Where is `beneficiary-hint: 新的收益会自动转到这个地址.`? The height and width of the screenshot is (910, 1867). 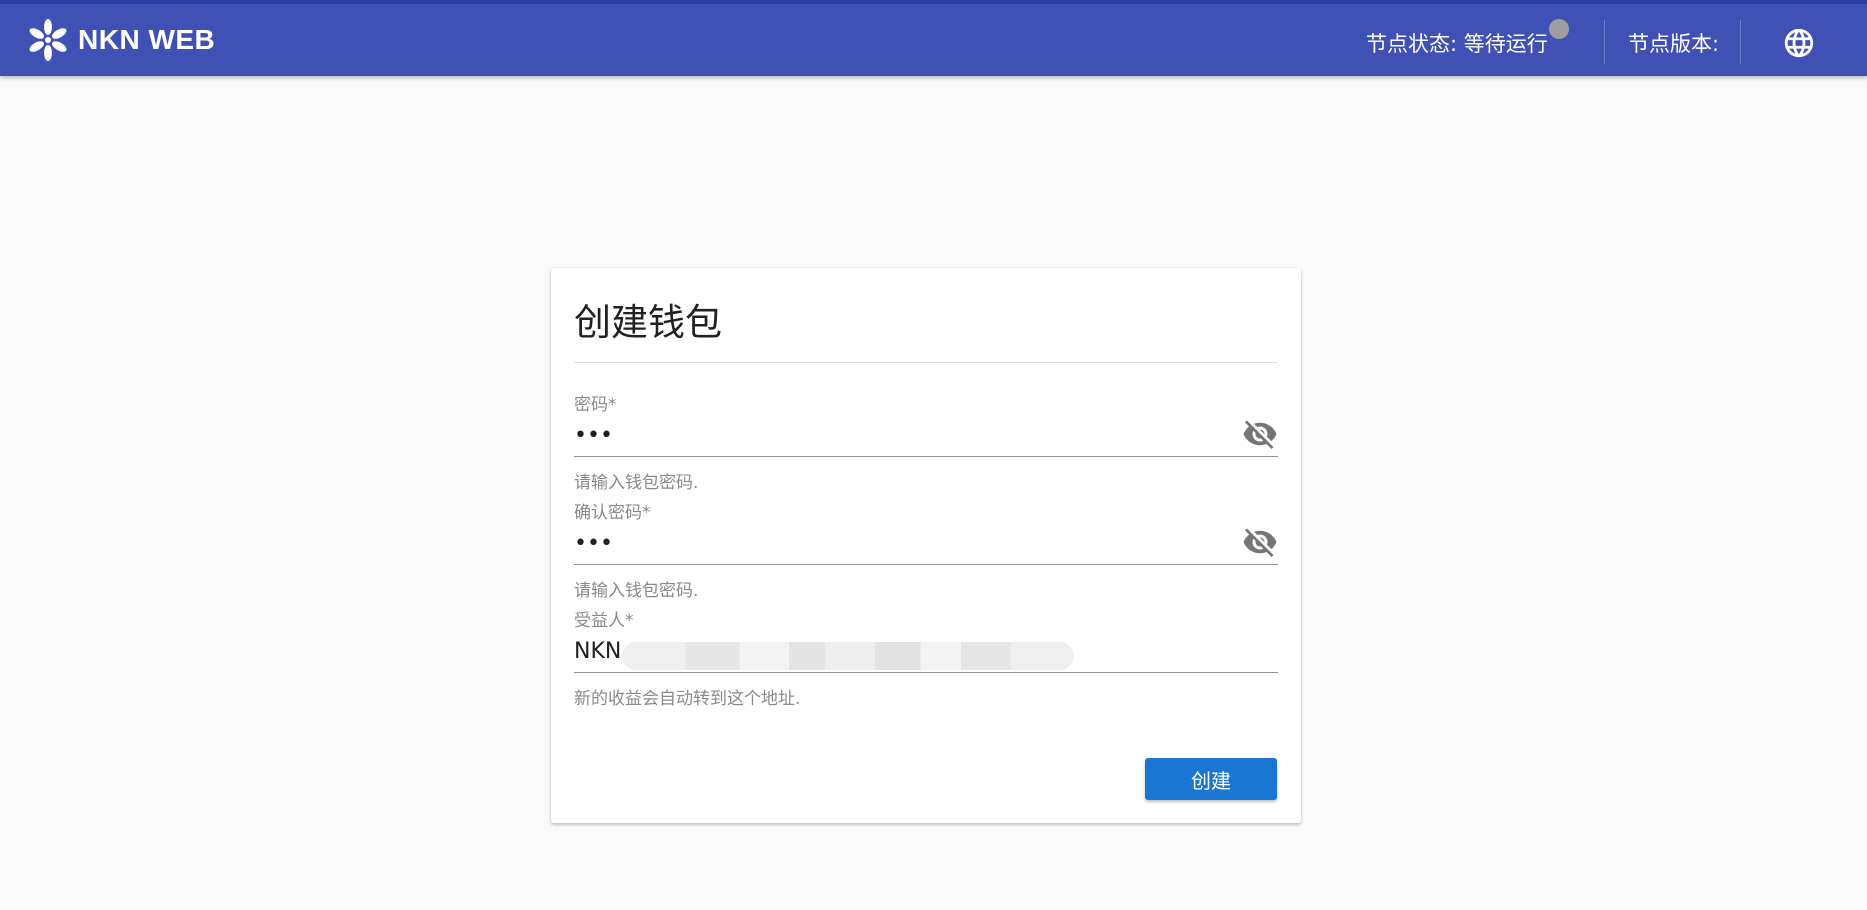
beneficiary-hint: 新的收益会自动转到这个地址. is located at coordinates (687, 699).